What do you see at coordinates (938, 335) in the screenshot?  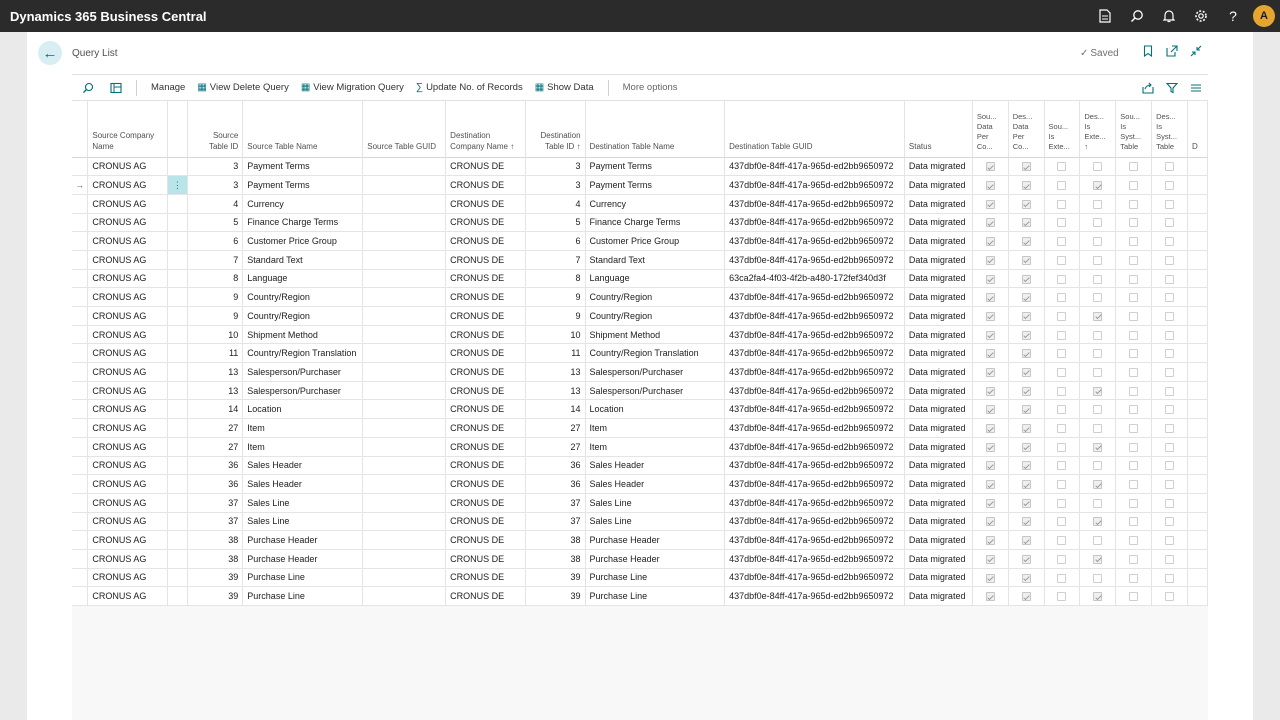 I see `cell-status: Data migrated` at bounding box center [938, 335].